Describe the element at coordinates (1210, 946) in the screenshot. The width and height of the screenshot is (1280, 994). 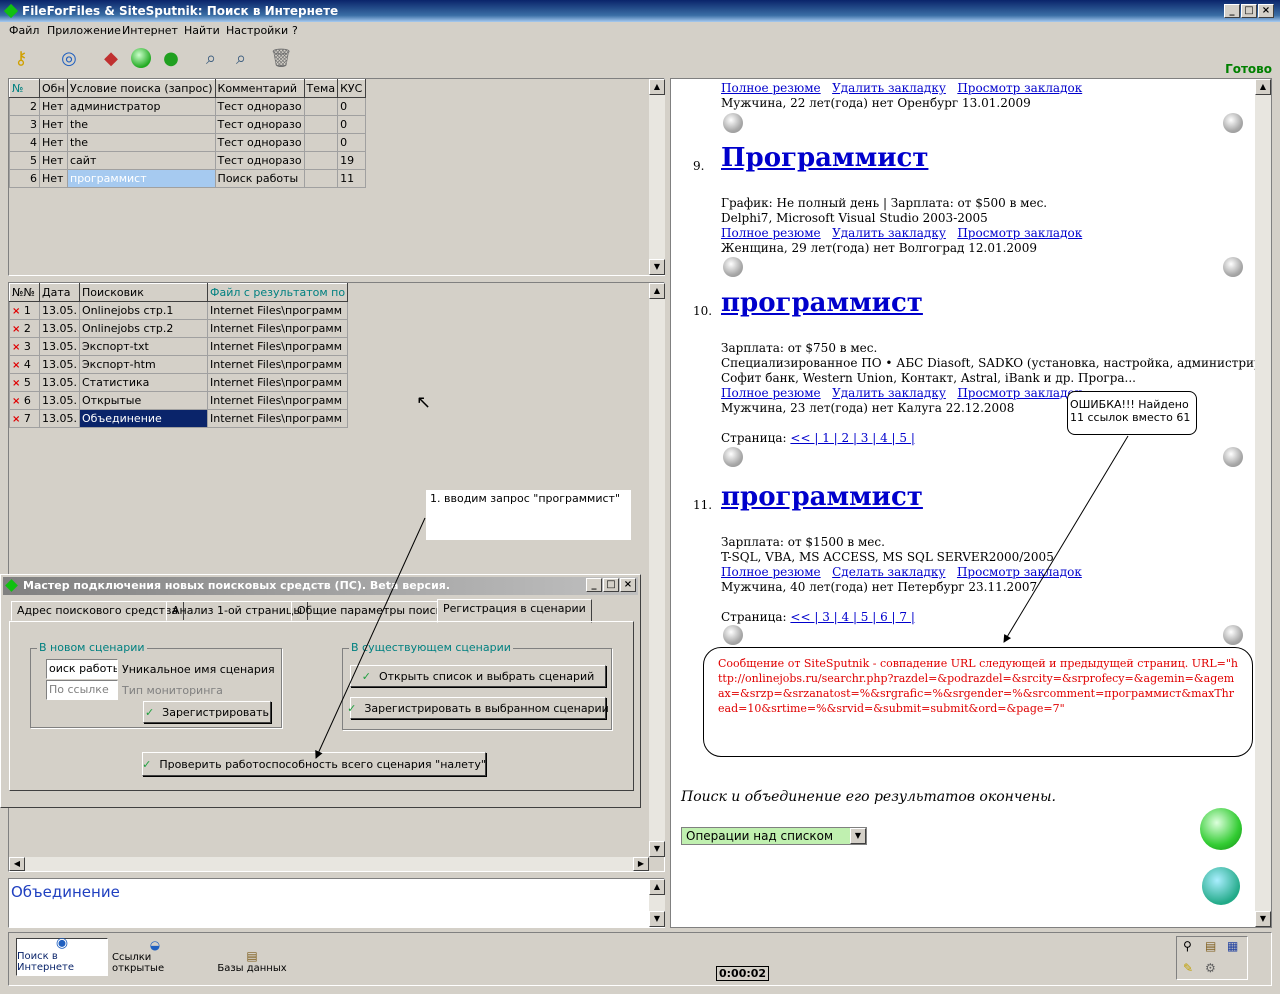
I see `doc-icon: ▤` at that location.